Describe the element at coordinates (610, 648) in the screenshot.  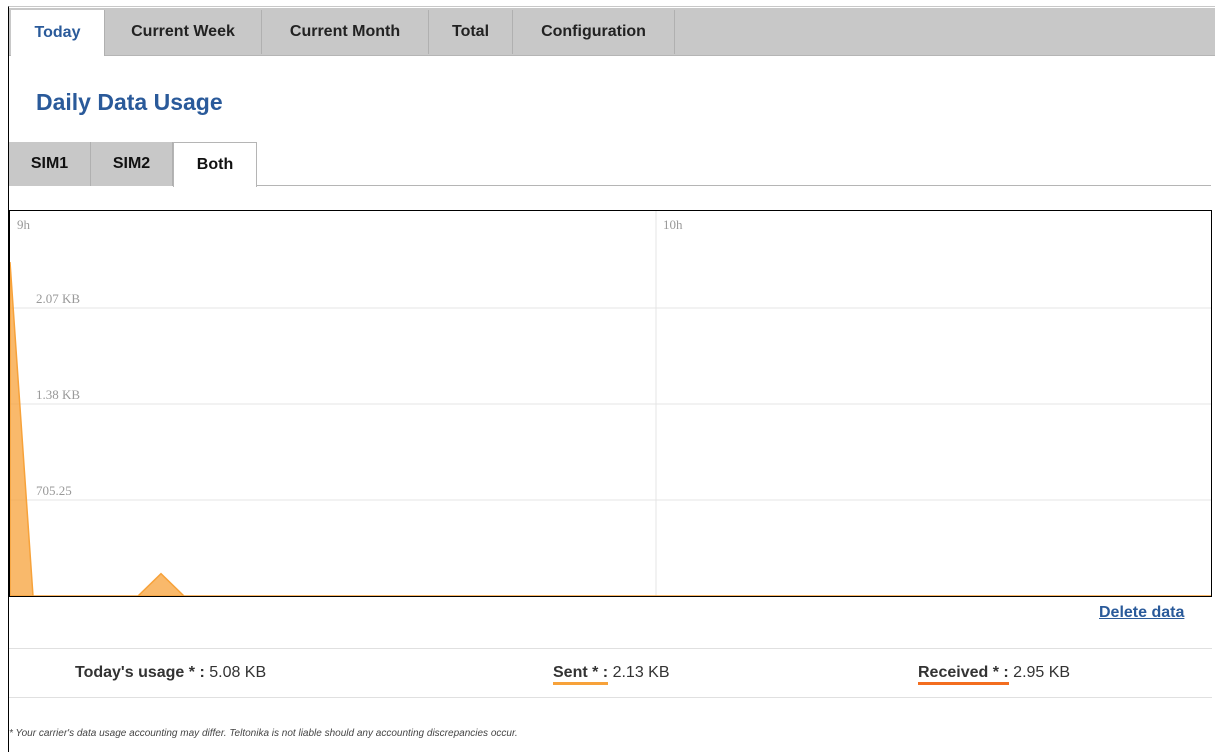
I see `divider-top` at that location.